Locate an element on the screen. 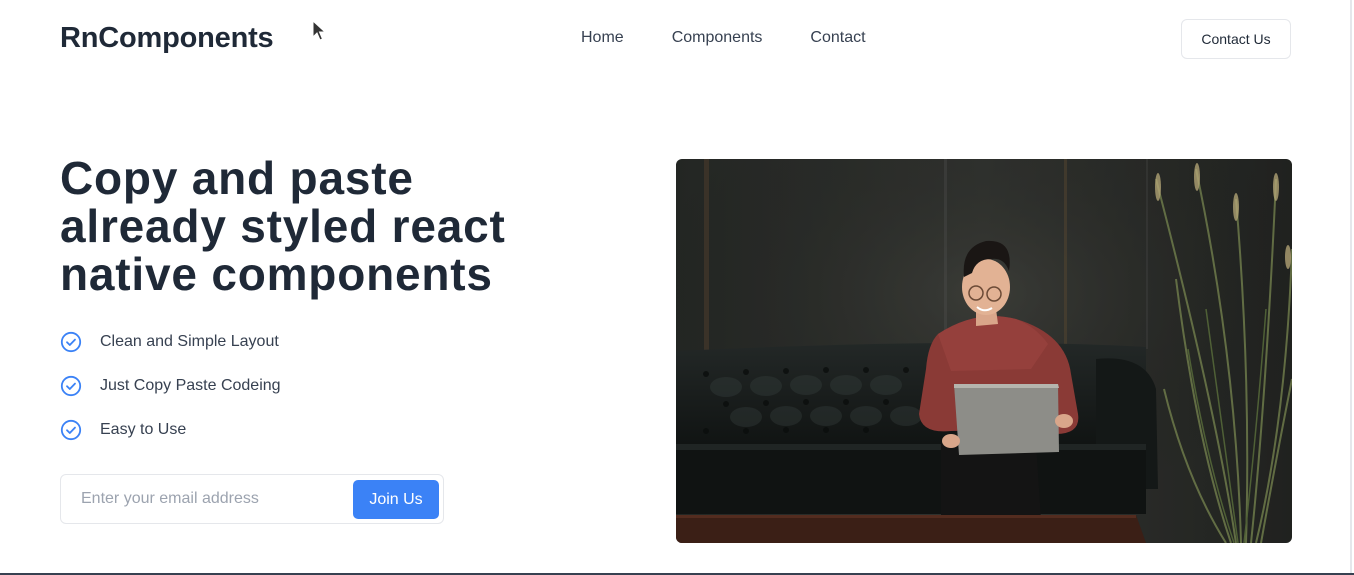 The width and height of the screenshot is (1354, 575). feature-item: Just Copy Paste Codeing is located at coordinates (170, 386).